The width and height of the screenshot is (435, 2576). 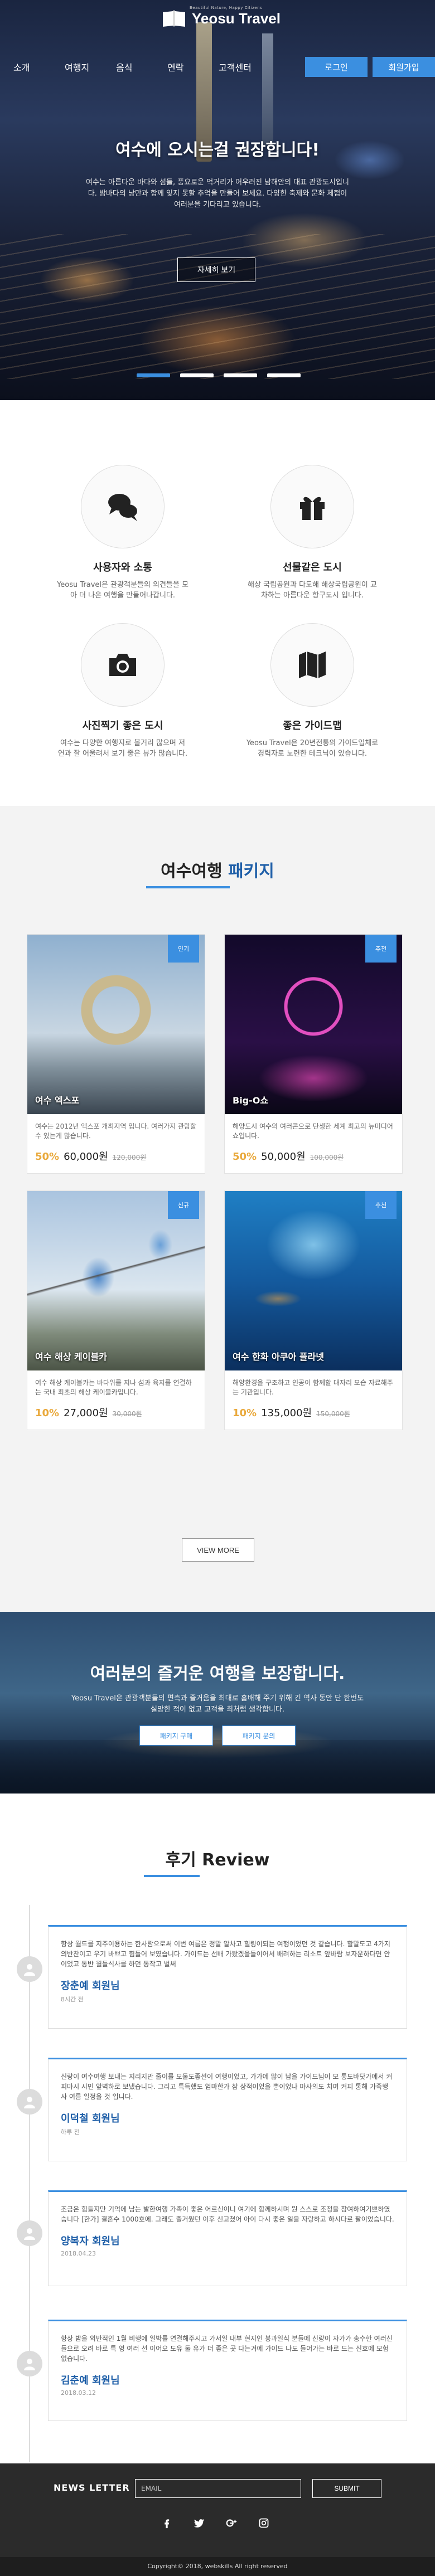 I want to click on package-prices: 10% 27,000원 30,000원, so click(x=116, y=1409).